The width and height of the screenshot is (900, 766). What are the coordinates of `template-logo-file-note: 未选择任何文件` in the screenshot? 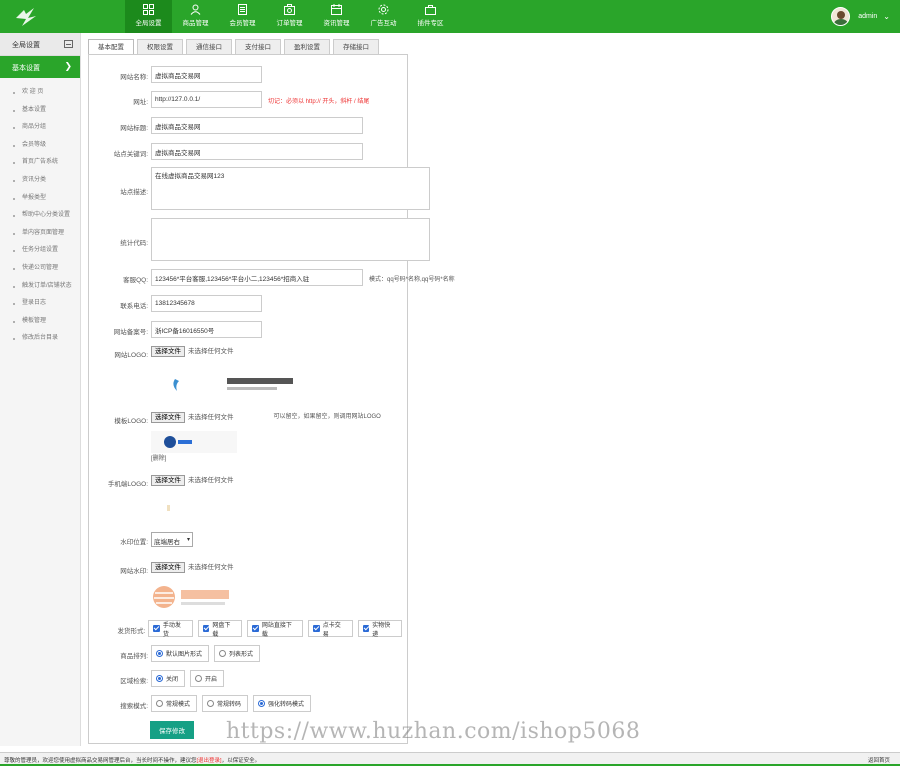 It's located at (211, 417).